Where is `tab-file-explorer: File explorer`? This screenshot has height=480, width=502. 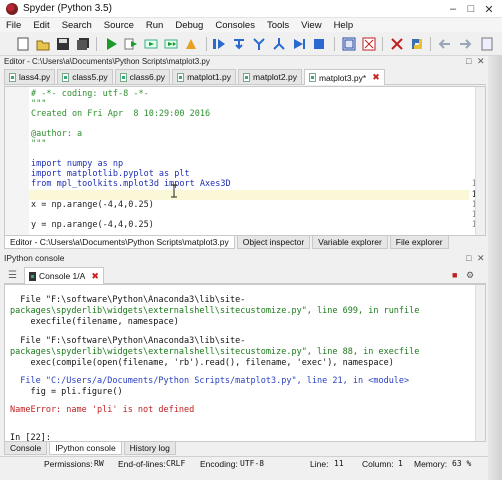 tab-file-explorer: File explorer is located at coordinates (419, 242).